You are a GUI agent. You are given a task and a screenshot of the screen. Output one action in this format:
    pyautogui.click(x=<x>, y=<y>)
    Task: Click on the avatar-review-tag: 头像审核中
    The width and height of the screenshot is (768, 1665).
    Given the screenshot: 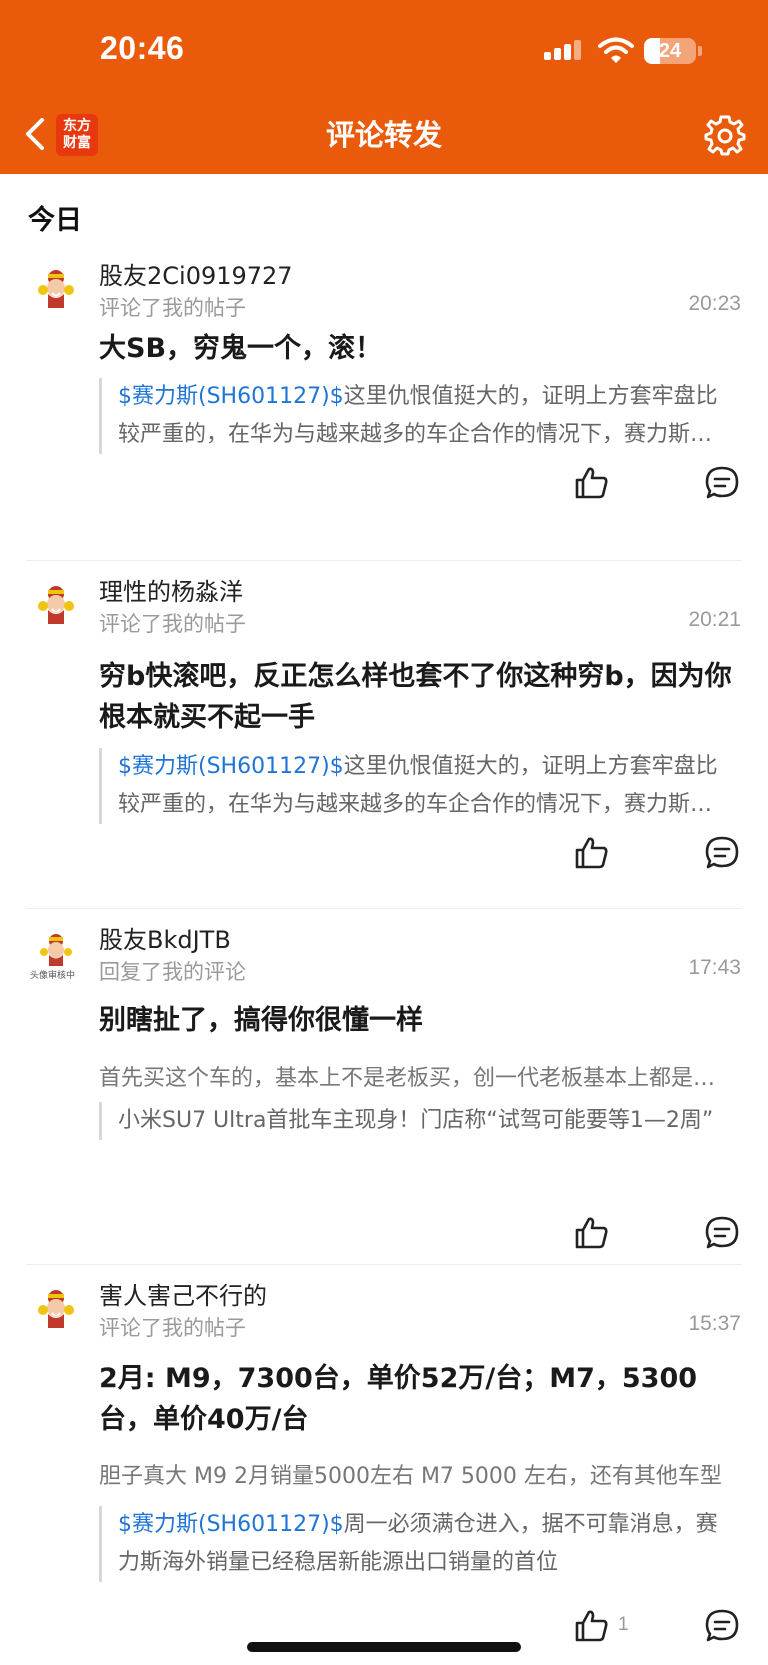 What is the action you would take?
    pyautogui.click(x=53, y=976)
    